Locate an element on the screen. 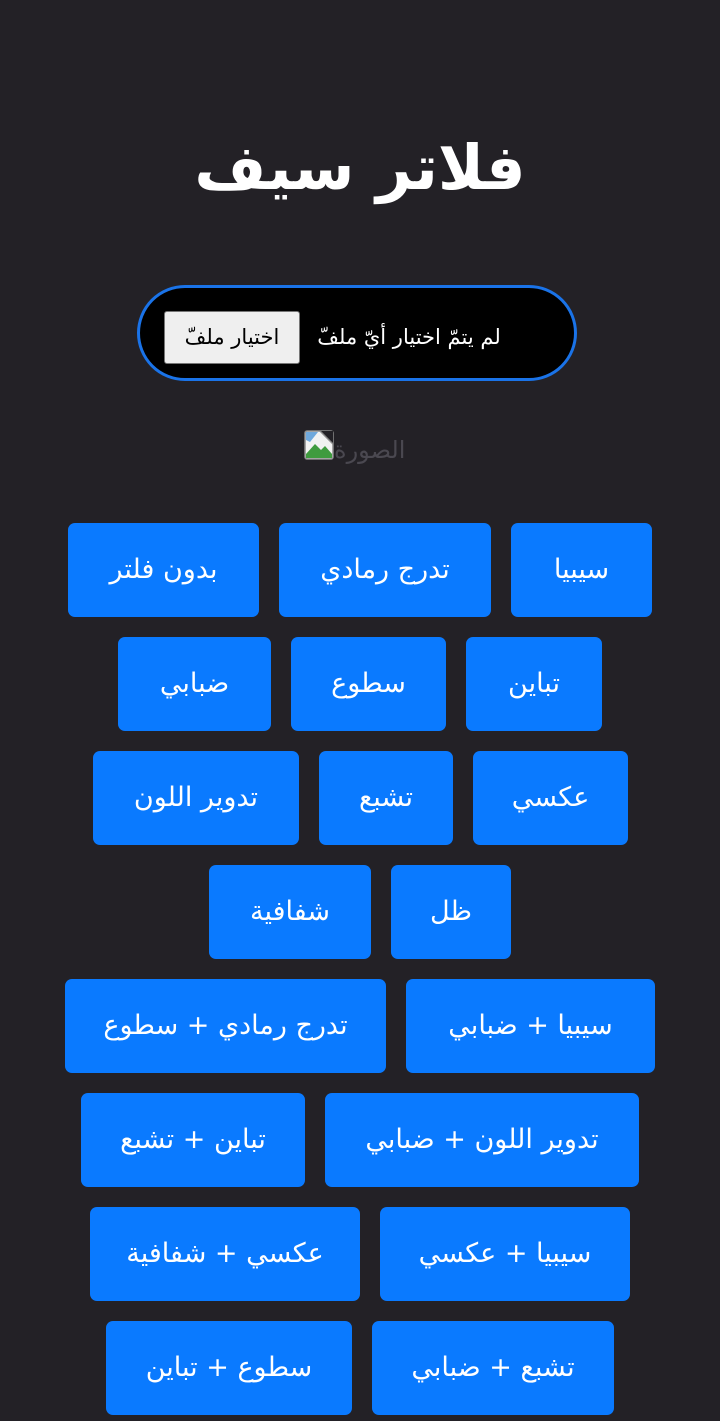  filter-brightness-button: سطوع is located at coordinates (368, 684).